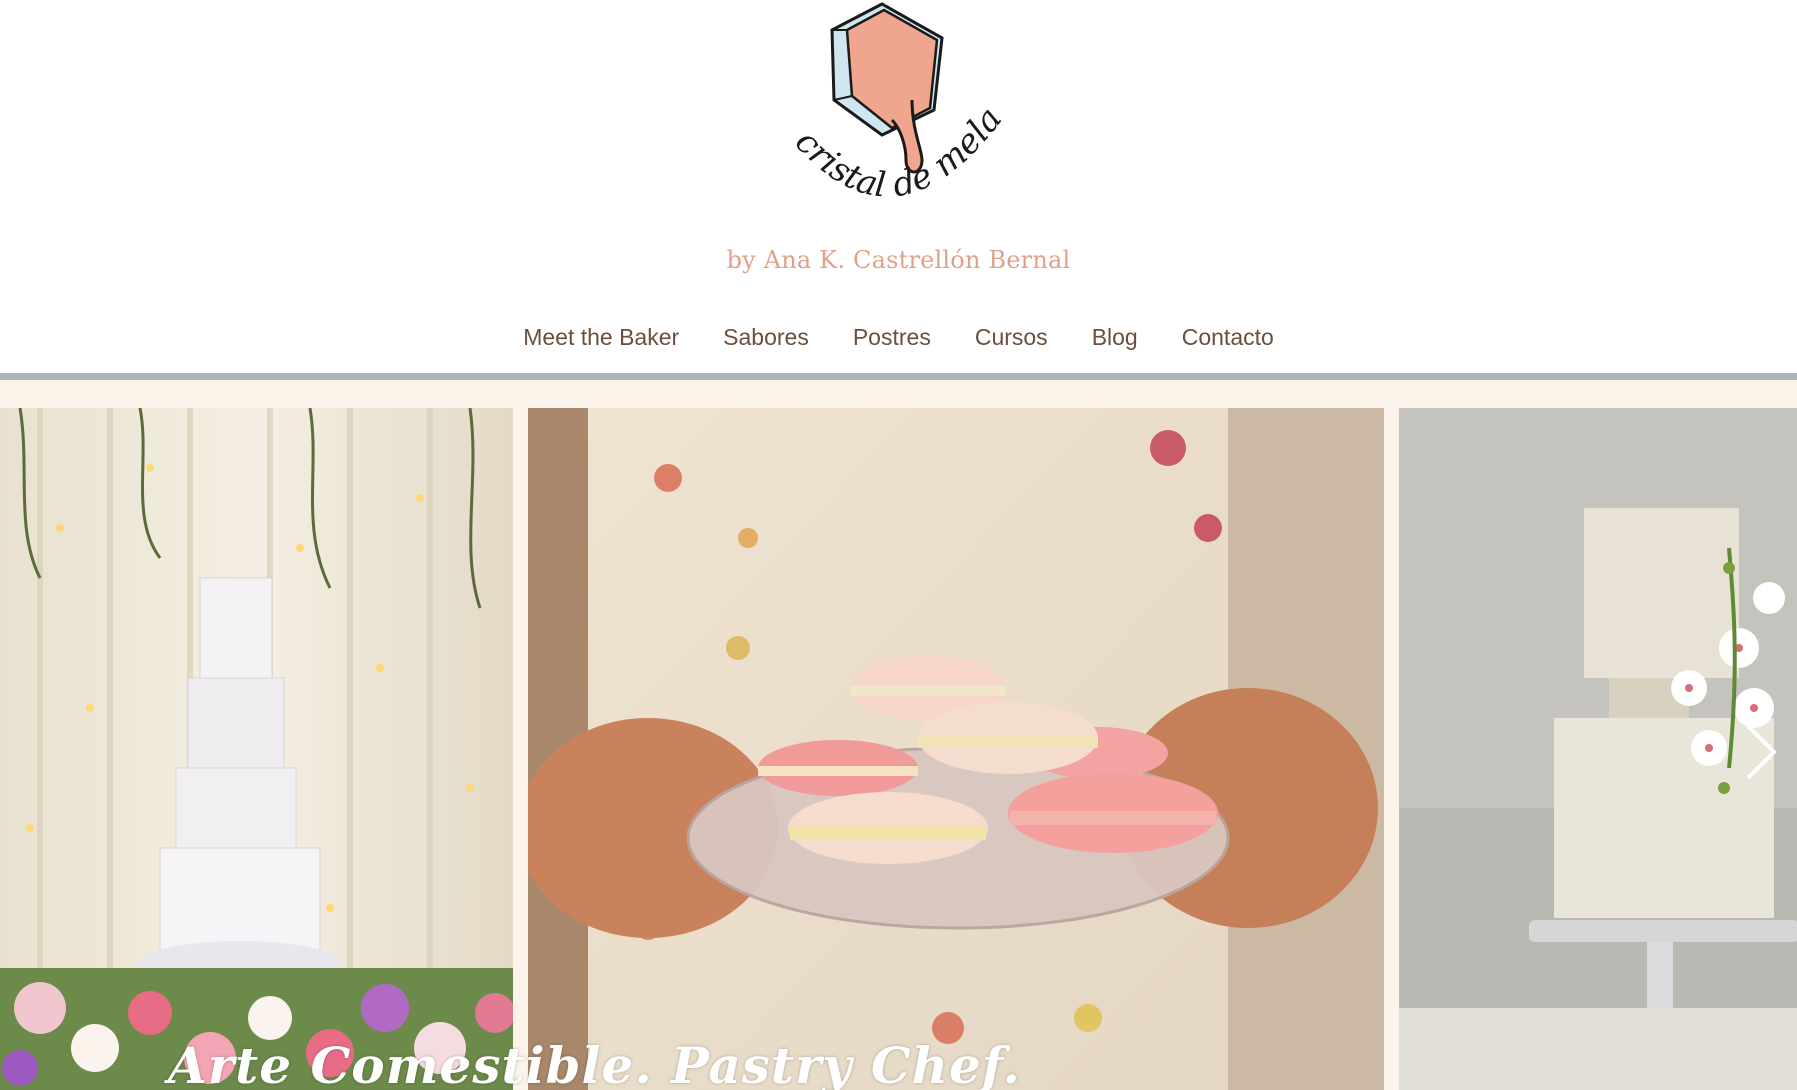 The height and width of the screenshot is (1090, 1797). Describe the element at coordinates (887, 88) in the screenshot. I see `crystal-icon` at that location.